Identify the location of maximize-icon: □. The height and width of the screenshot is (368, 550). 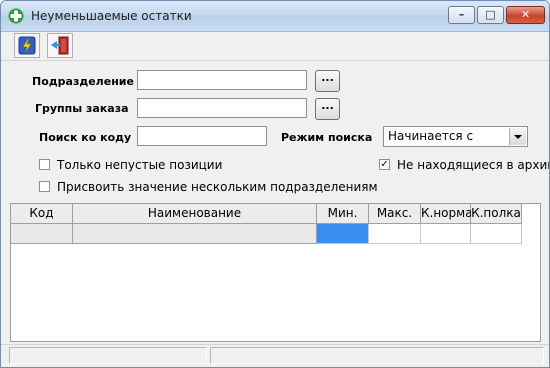
(490, 14).